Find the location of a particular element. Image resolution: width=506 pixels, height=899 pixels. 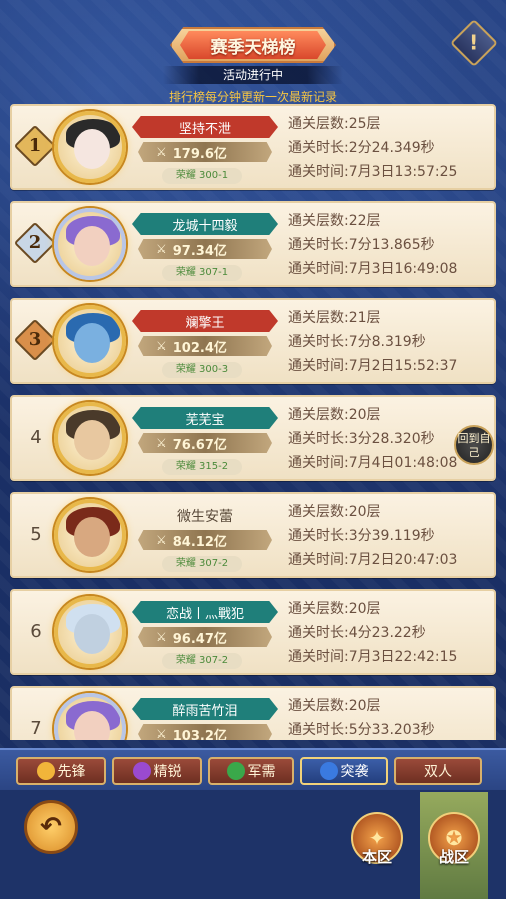

player-name: 斓擎王 is located at coordinates (205, 321).